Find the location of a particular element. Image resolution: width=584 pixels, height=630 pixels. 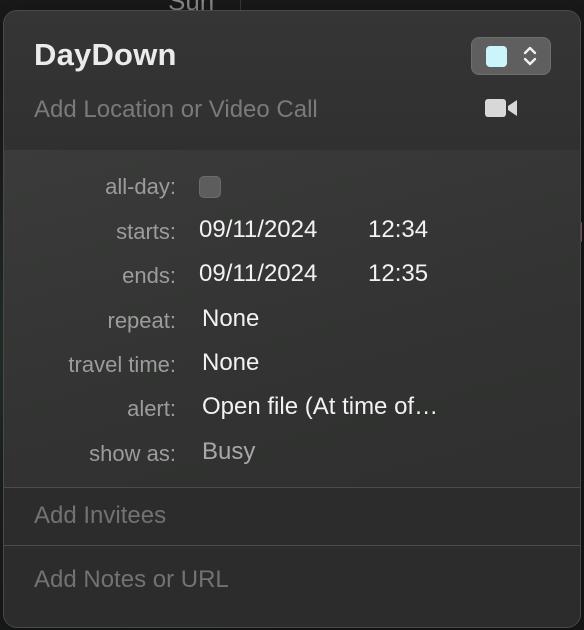

starts-time-field: 12:34 is located at coordinates (398, 230).